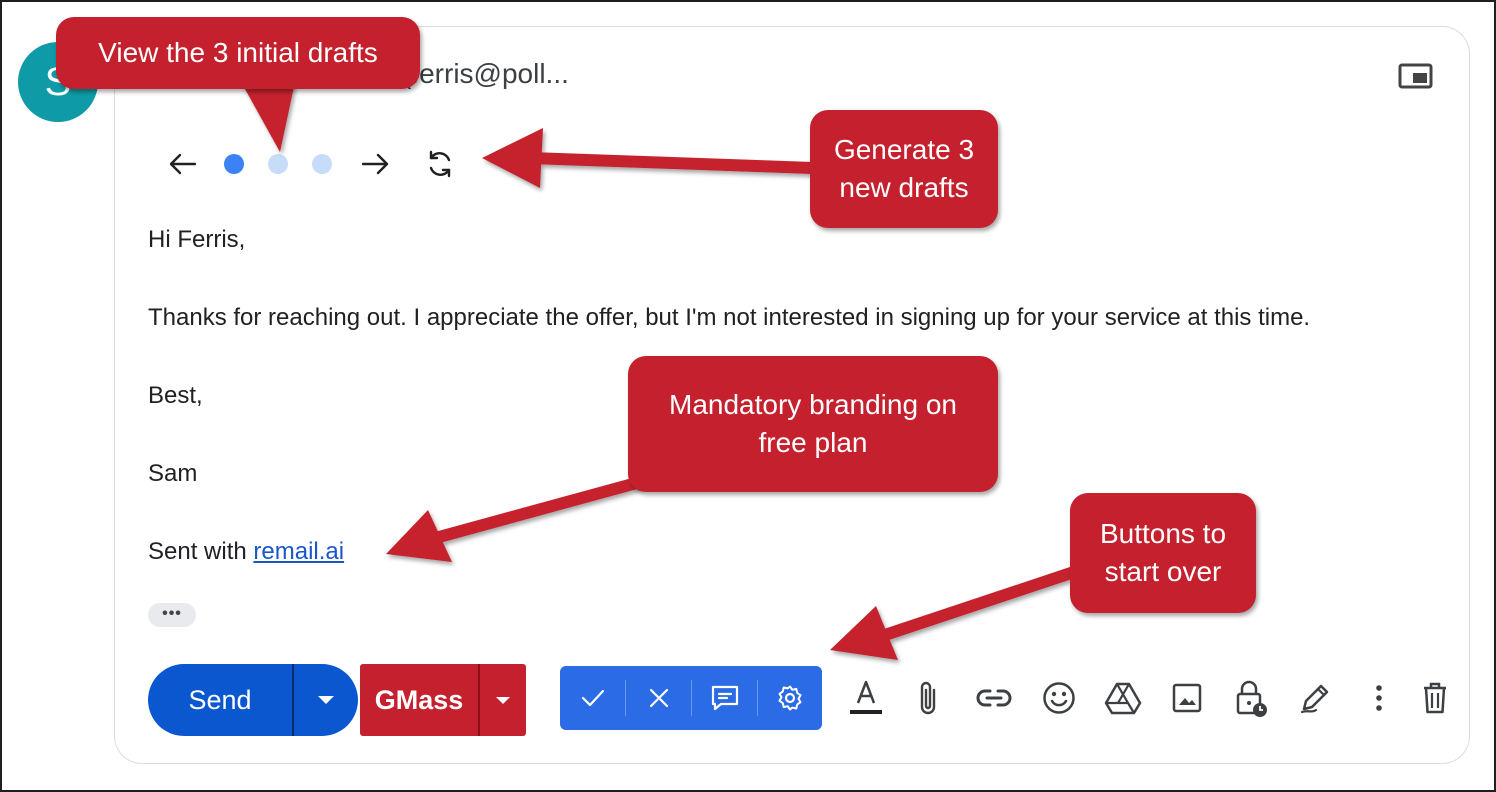 This screenshot has width=1496, height=792. Describe the element at coordinates (1187, 698) in the screenshot. I see `image-icon` at that location.